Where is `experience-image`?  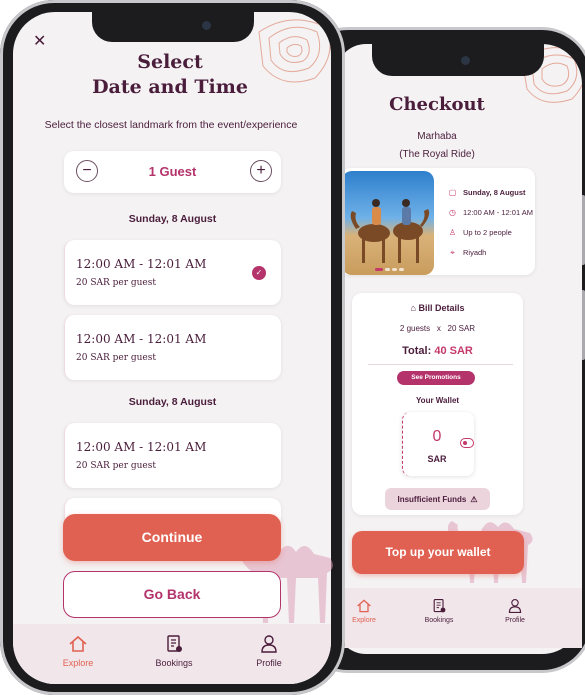
experience-image is located at coordinates (388, 223).